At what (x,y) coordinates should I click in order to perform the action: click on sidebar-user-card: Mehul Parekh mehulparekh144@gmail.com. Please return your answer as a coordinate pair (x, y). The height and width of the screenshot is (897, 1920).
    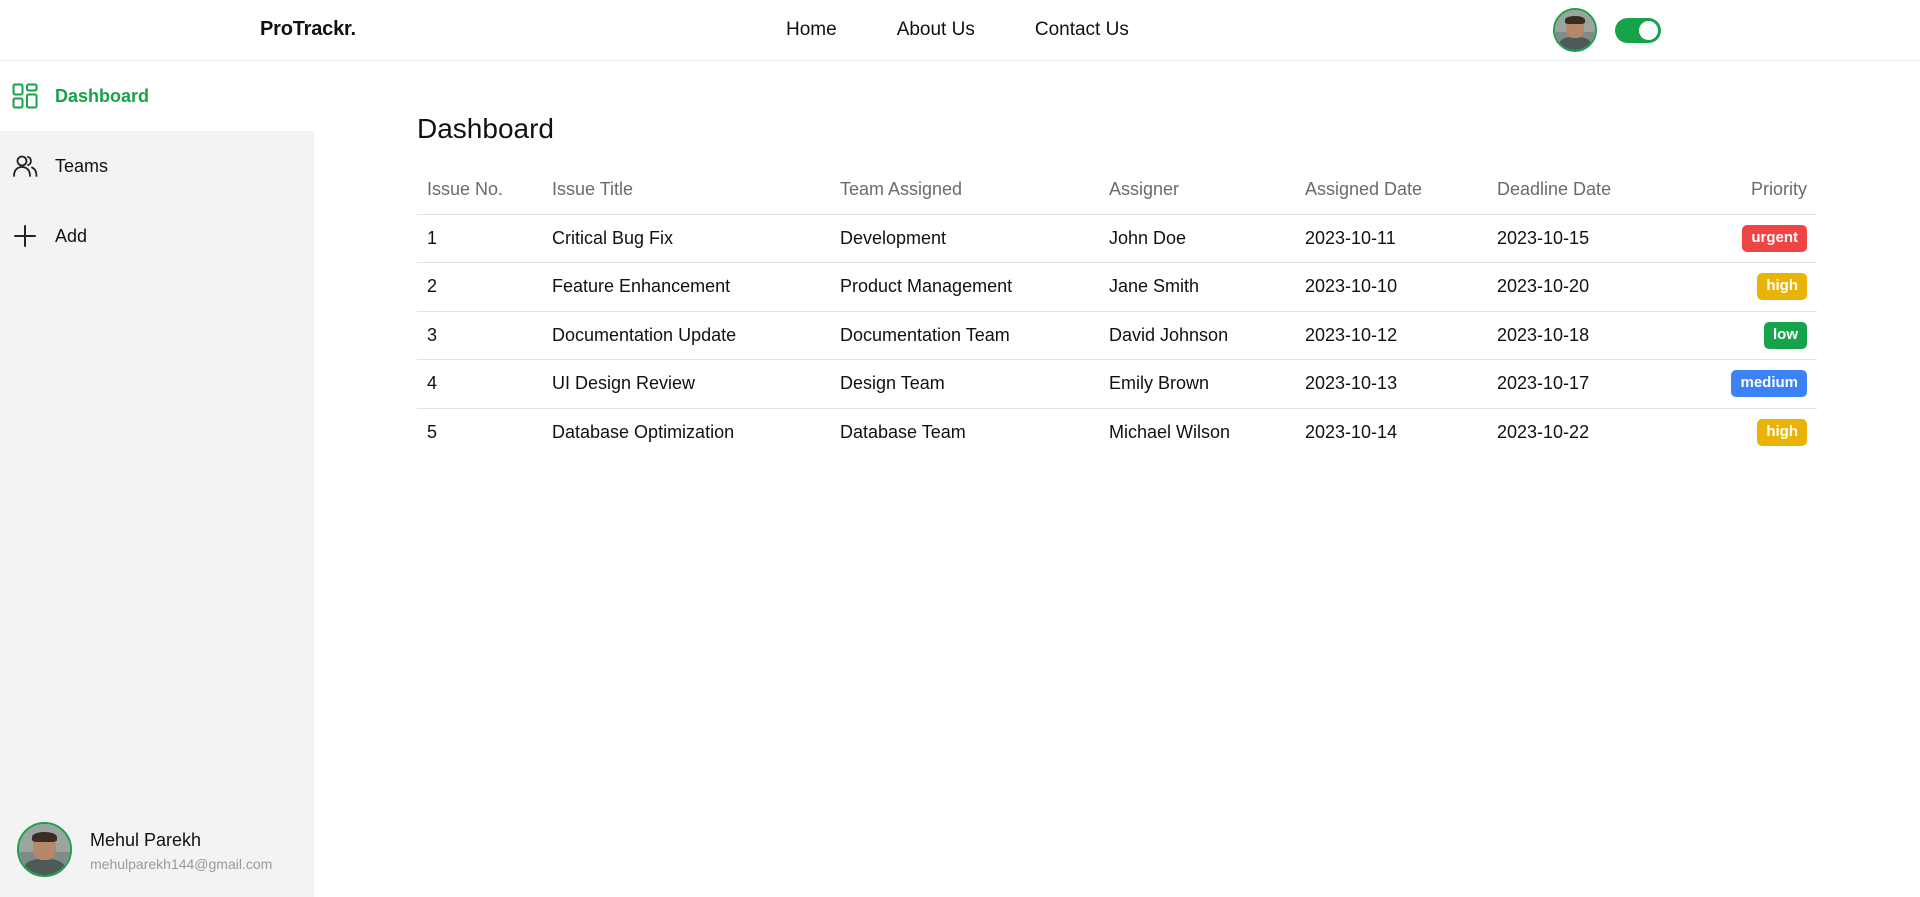
    Looking at the image, I should click on (162, 850).